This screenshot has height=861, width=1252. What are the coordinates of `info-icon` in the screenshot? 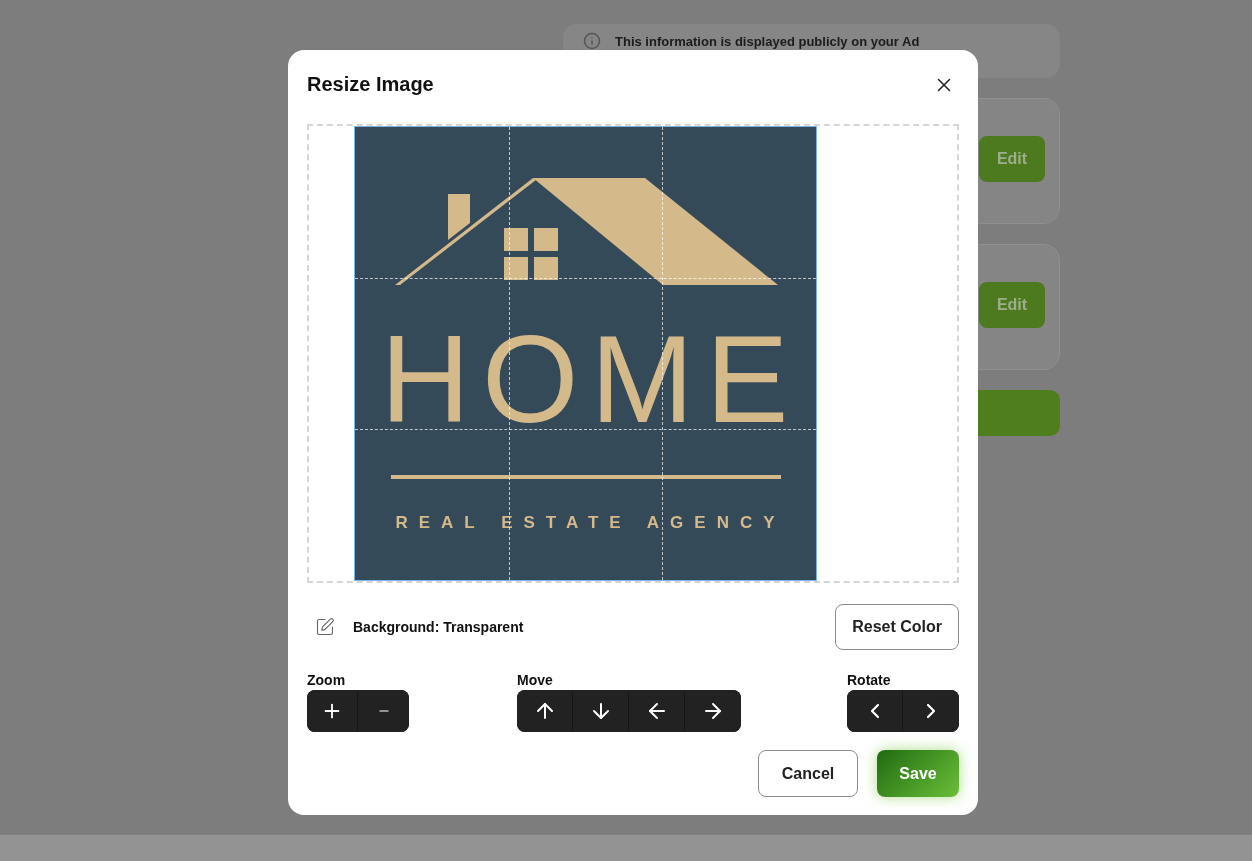 It's located at (592, 41).